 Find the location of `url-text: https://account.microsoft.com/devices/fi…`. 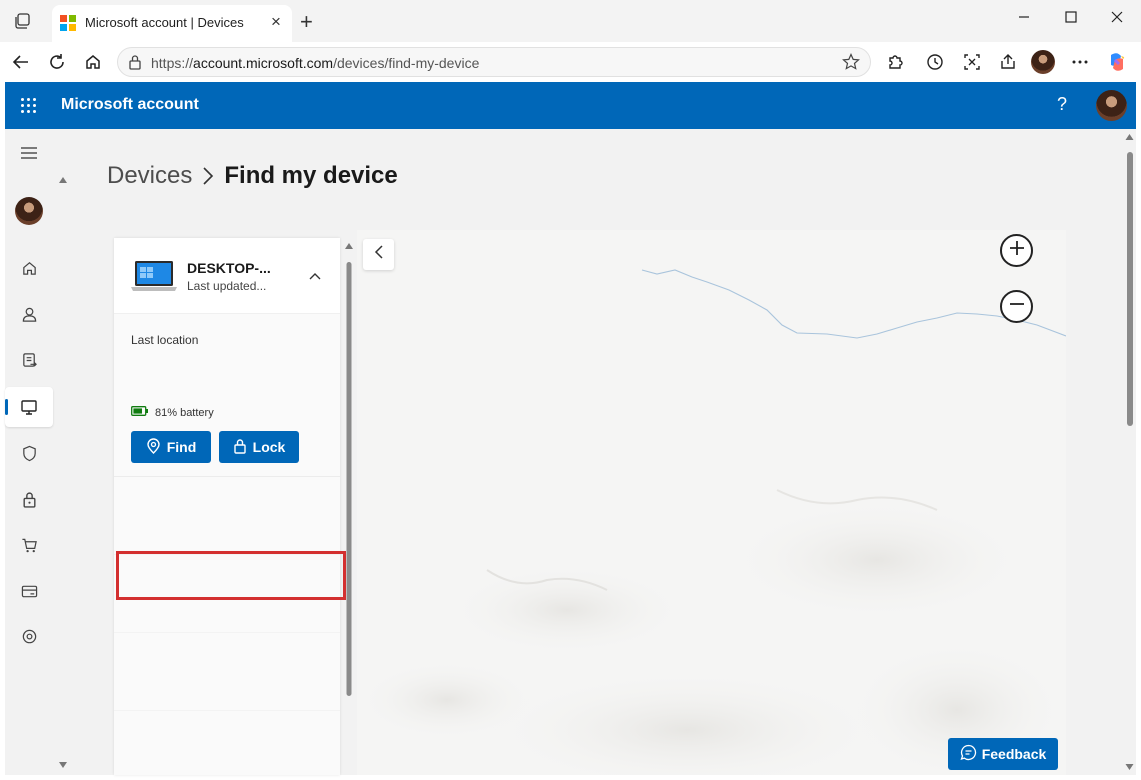

url-text: https://account.microsoft.com/devices/fi… is located at coordinates (315, 63).